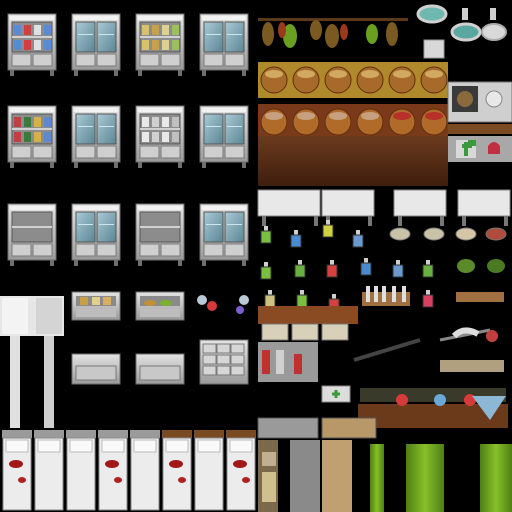 The height and width of the screenshot is (512, 512). I want to click on hanging-herbs, so click(333, 33).